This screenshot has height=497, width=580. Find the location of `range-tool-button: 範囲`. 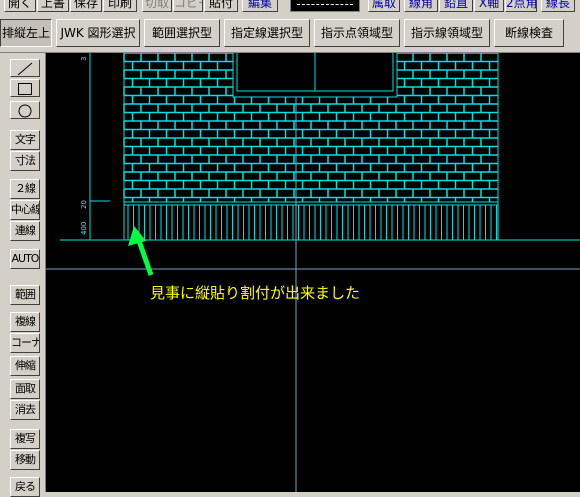

range-tool-button: 範囲 is located at coordinates (25, 295).